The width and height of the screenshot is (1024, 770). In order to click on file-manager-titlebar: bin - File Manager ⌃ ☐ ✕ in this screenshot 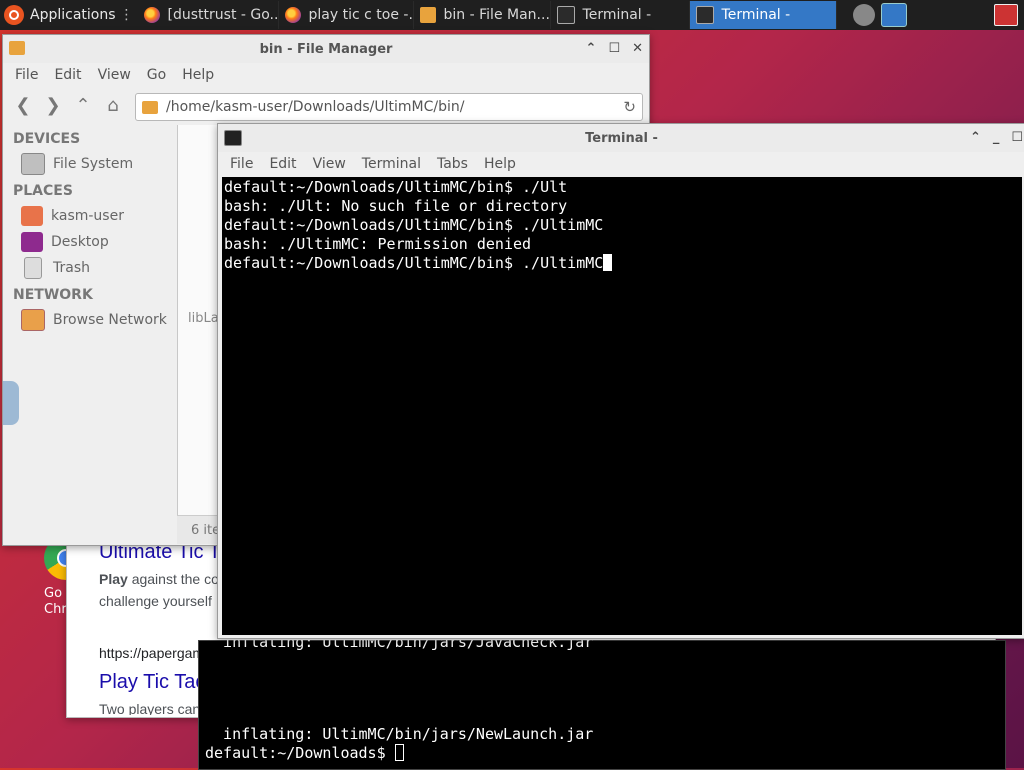, I will do `click(326, 49)`.